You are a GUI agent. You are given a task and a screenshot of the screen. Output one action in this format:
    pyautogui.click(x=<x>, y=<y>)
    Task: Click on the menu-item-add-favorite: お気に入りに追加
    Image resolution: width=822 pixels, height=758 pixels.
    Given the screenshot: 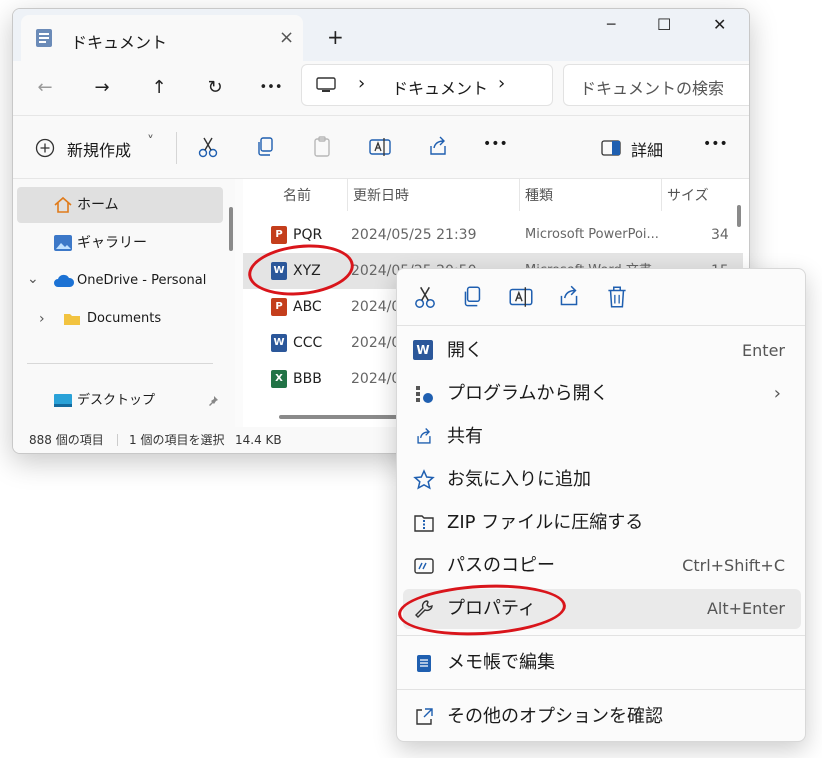 What is the action you would take?
    pyautogui.click(x=602, y=480)
    